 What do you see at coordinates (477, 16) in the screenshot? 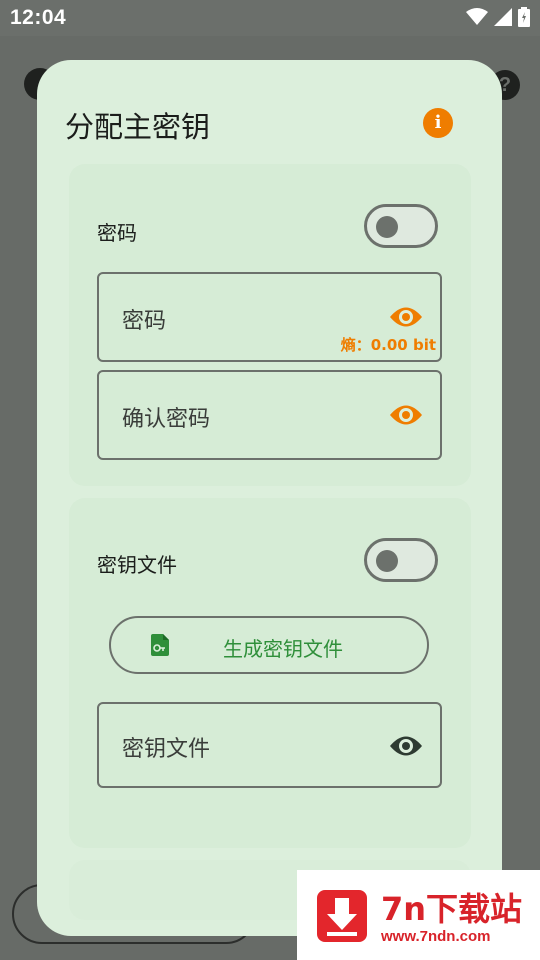
I see `wifi-icon` at bounding box center [477, 16].